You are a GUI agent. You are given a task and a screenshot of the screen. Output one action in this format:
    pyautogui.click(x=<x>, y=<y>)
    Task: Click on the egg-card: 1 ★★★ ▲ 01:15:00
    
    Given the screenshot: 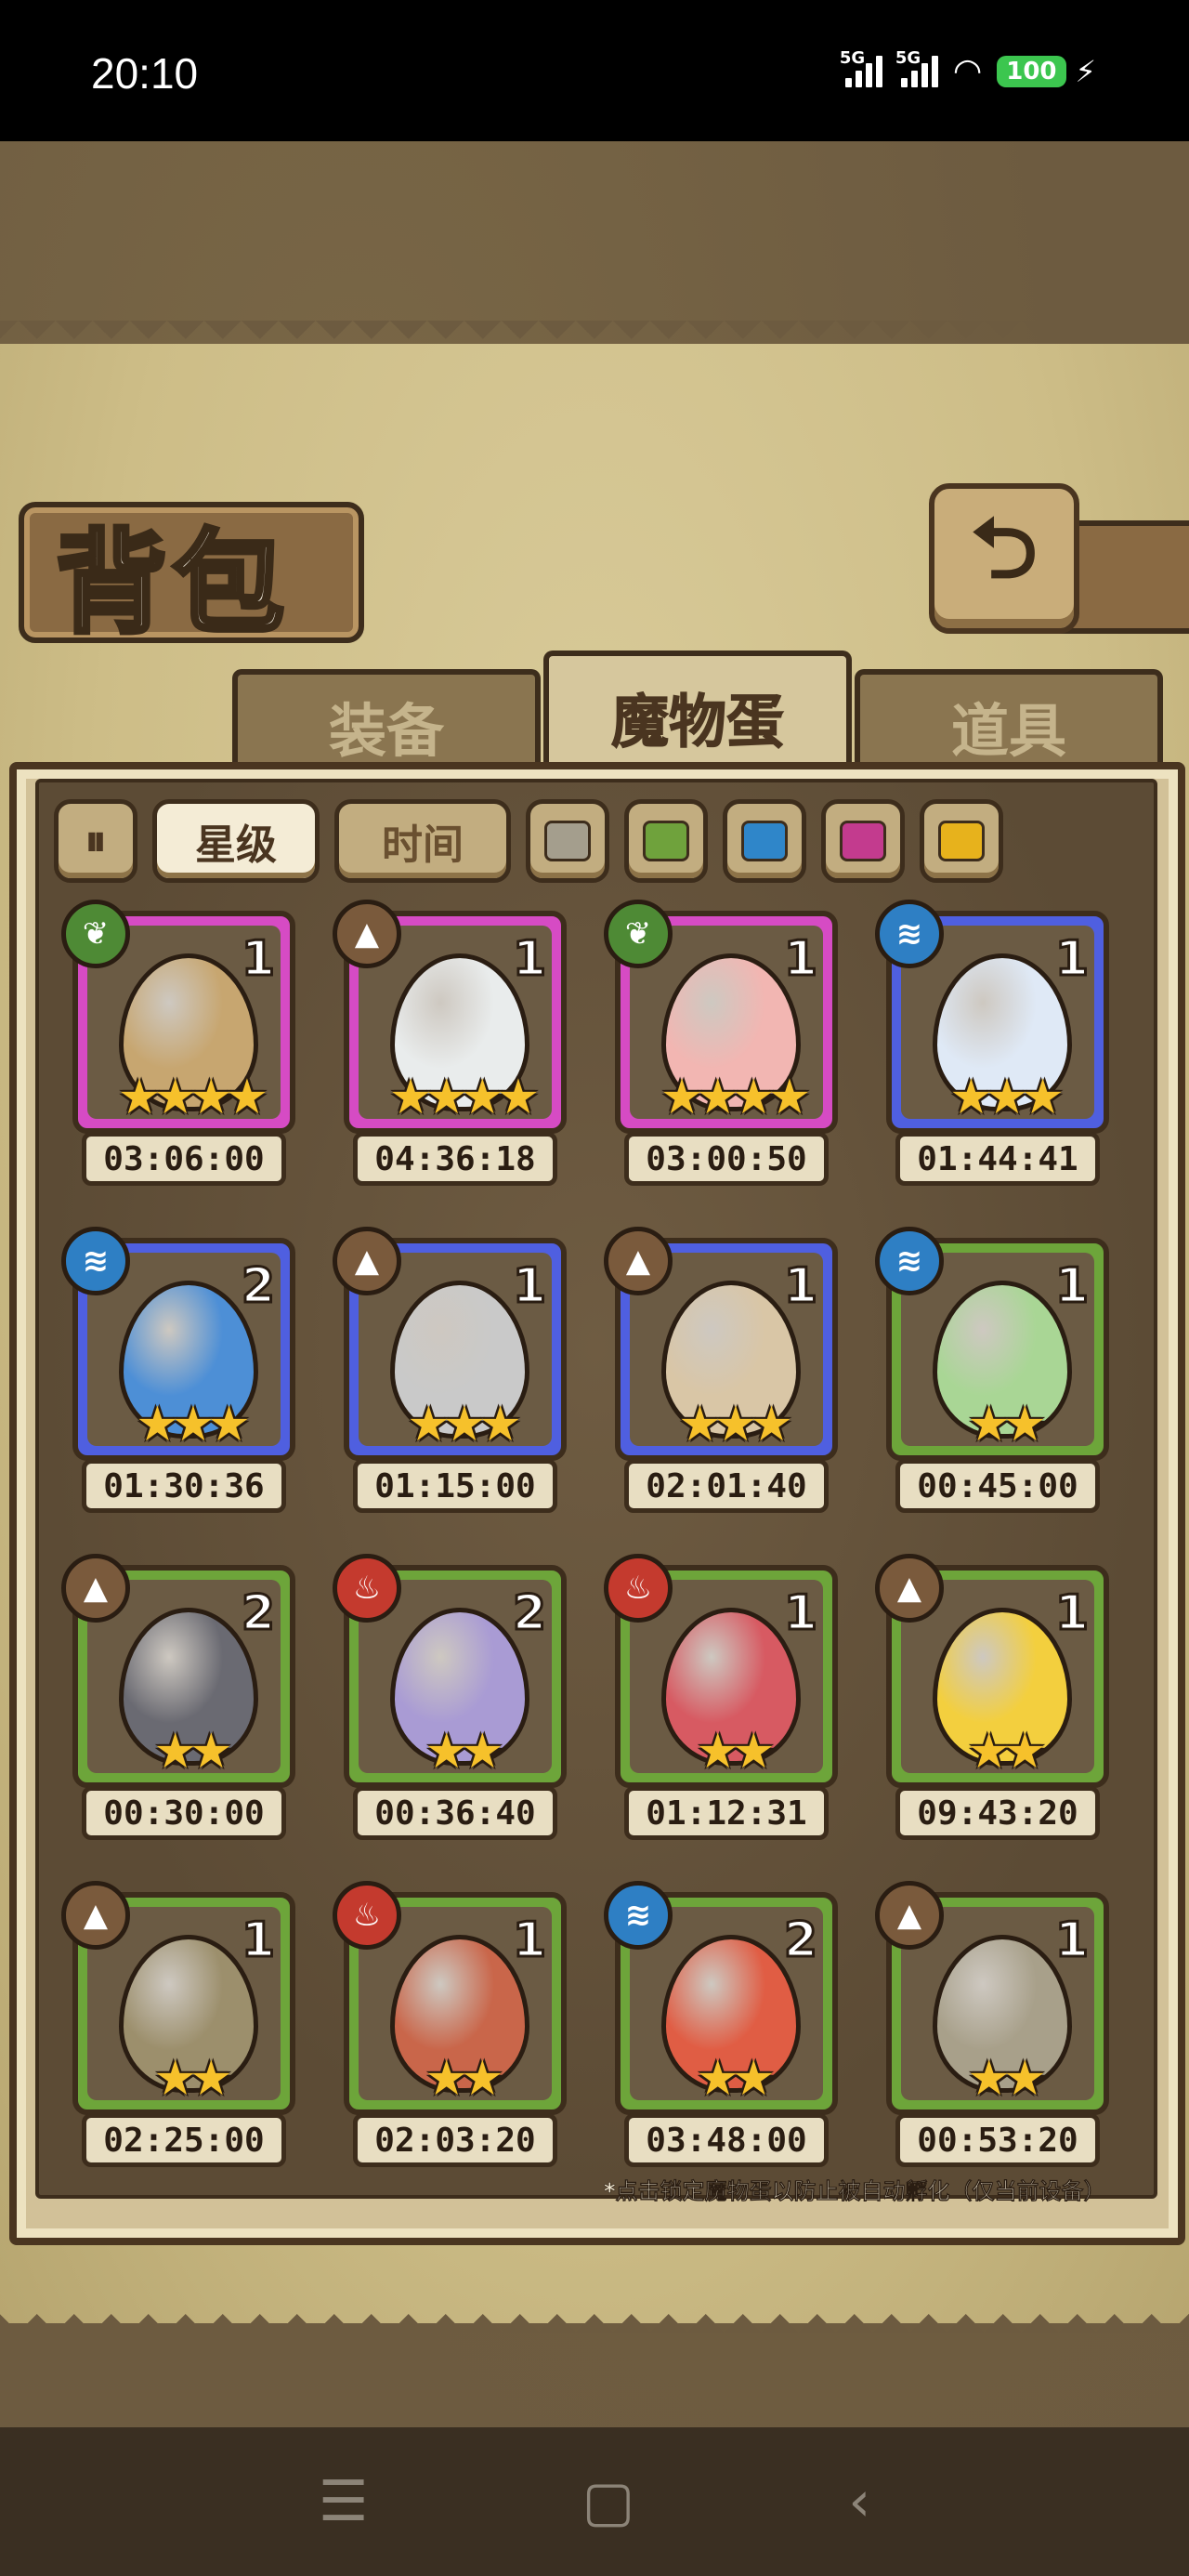 What is the action you would take?
    pyautogui.click(x=450, y=1372)
    